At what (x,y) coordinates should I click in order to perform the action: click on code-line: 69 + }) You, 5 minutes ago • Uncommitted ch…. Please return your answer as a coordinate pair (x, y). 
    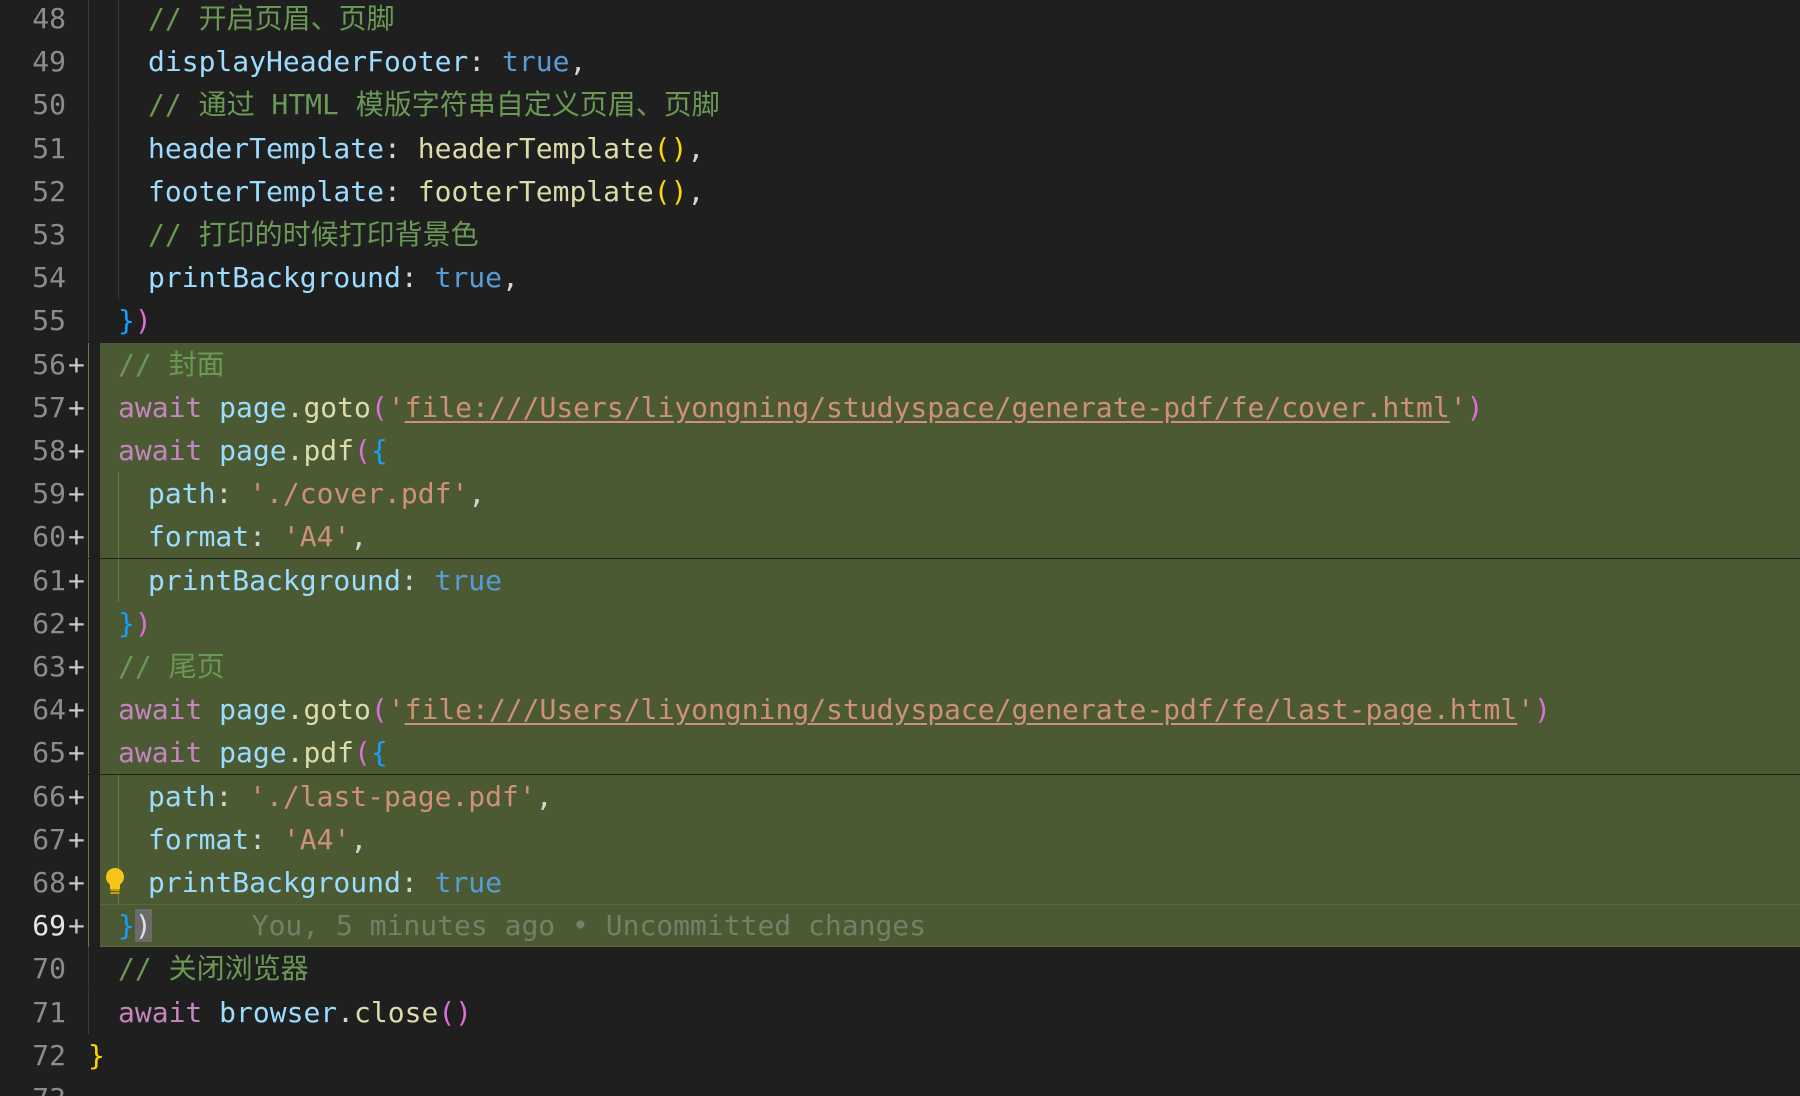
    Looking at the image, I should click on (900, 926).